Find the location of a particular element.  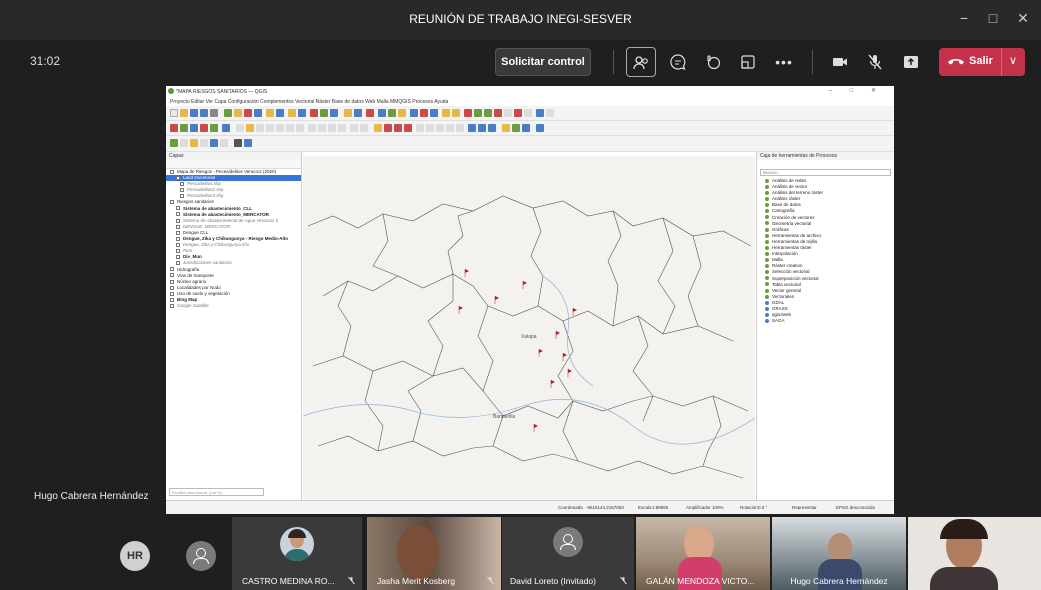

layer-tree-item: Google Satellite is located at coordinates (233, 306).